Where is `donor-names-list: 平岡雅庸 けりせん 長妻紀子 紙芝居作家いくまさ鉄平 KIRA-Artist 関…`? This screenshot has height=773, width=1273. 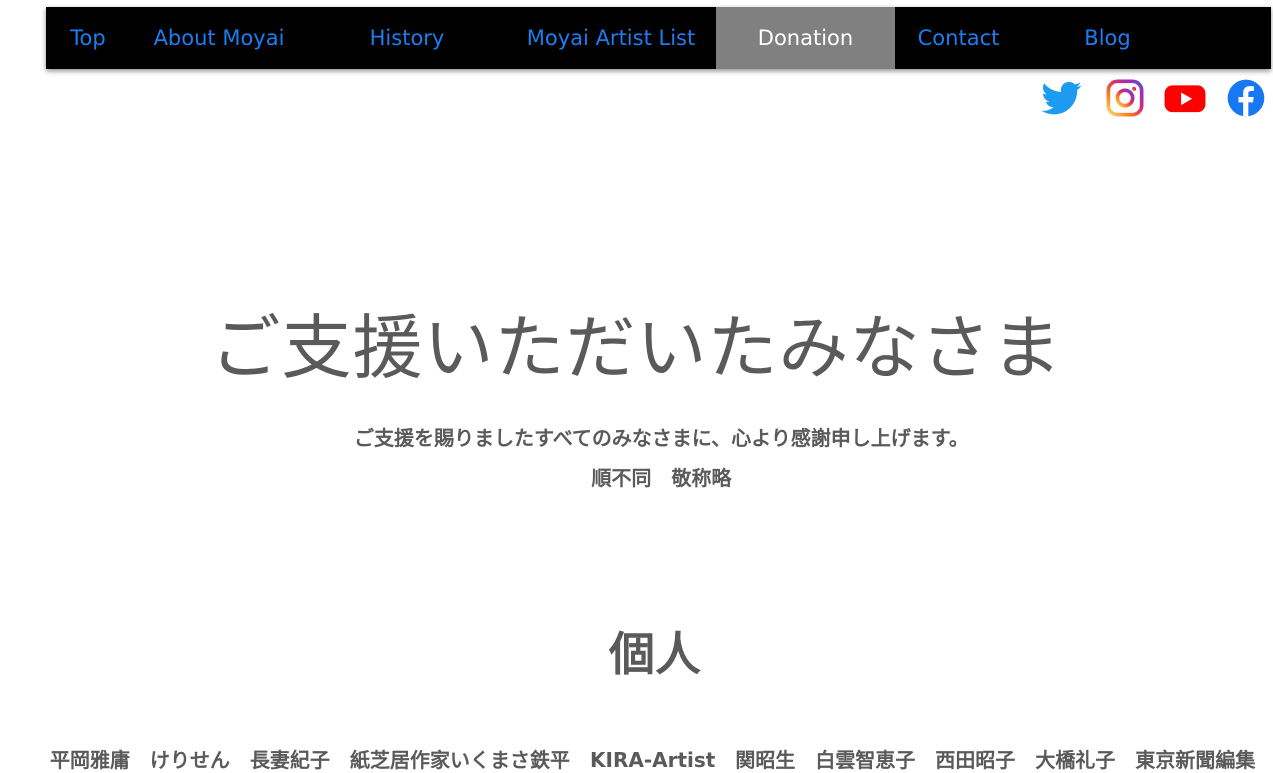 donor-names-list: 平岡雅庸 けりせん 長妻紀子 紙芝居作家いくまさ鉄平 KIRA-Artist 関… is located at coordinates (653, 760).